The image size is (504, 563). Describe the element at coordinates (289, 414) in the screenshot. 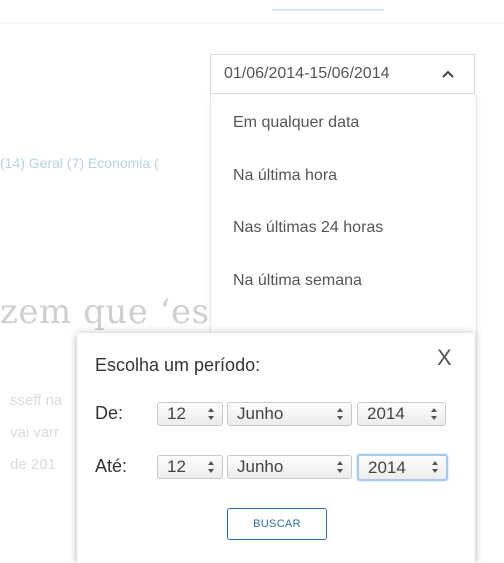

I see `from-month-select: Junho` at that location.